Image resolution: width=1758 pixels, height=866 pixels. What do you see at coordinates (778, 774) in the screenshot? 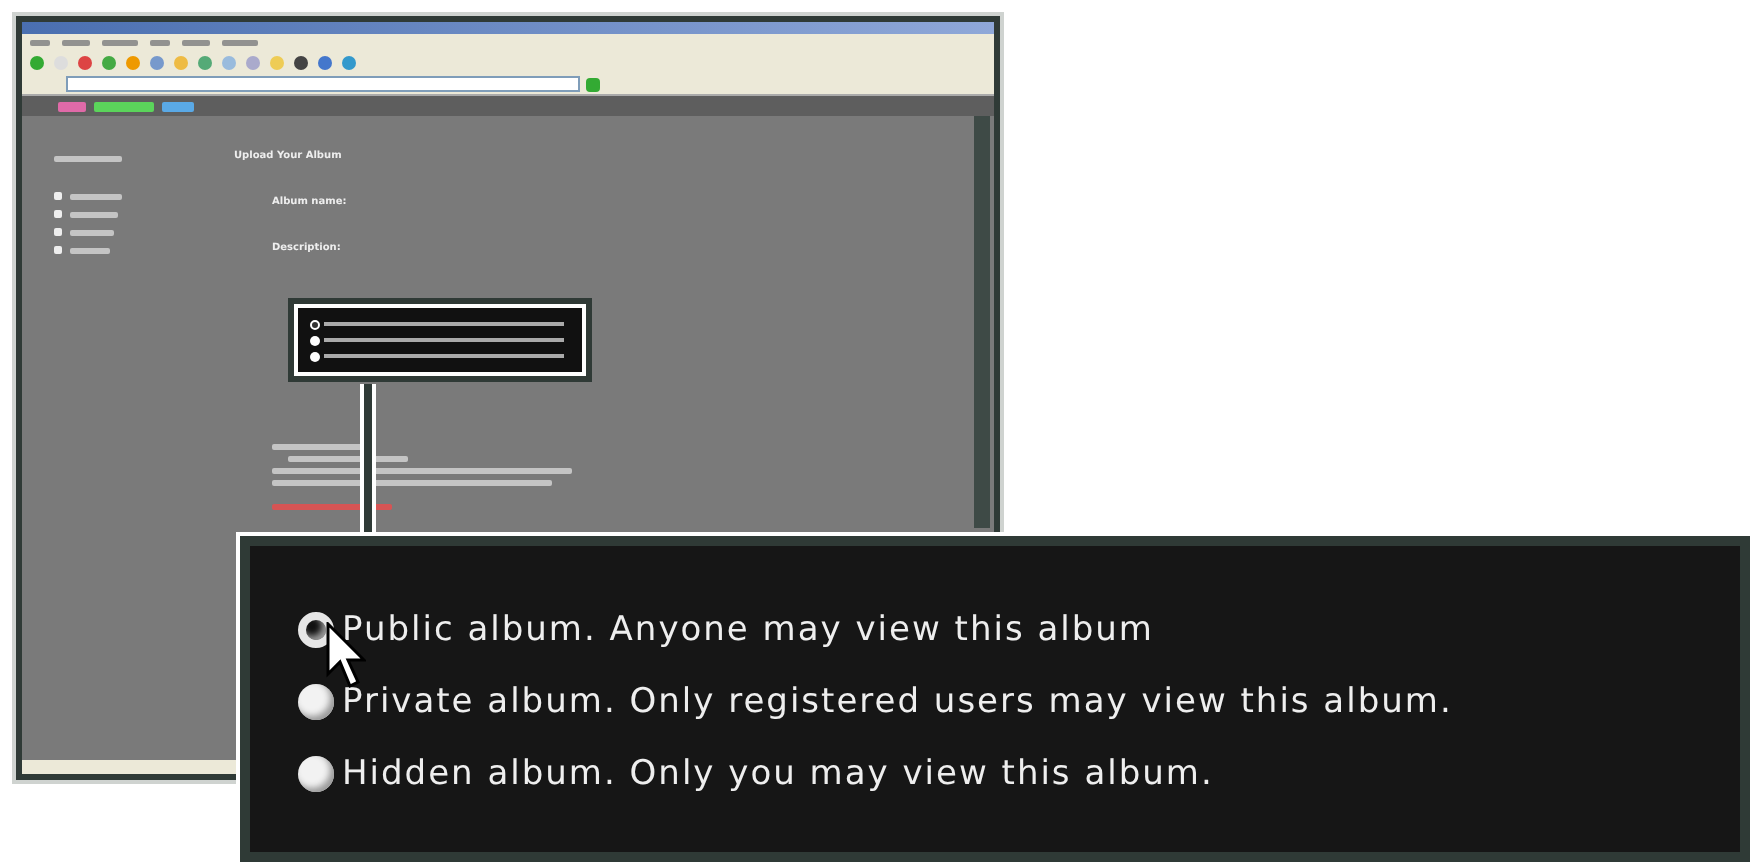
I see `radio-label: Hidden album. Only you may view this album.` at bounding box center [778, 774].